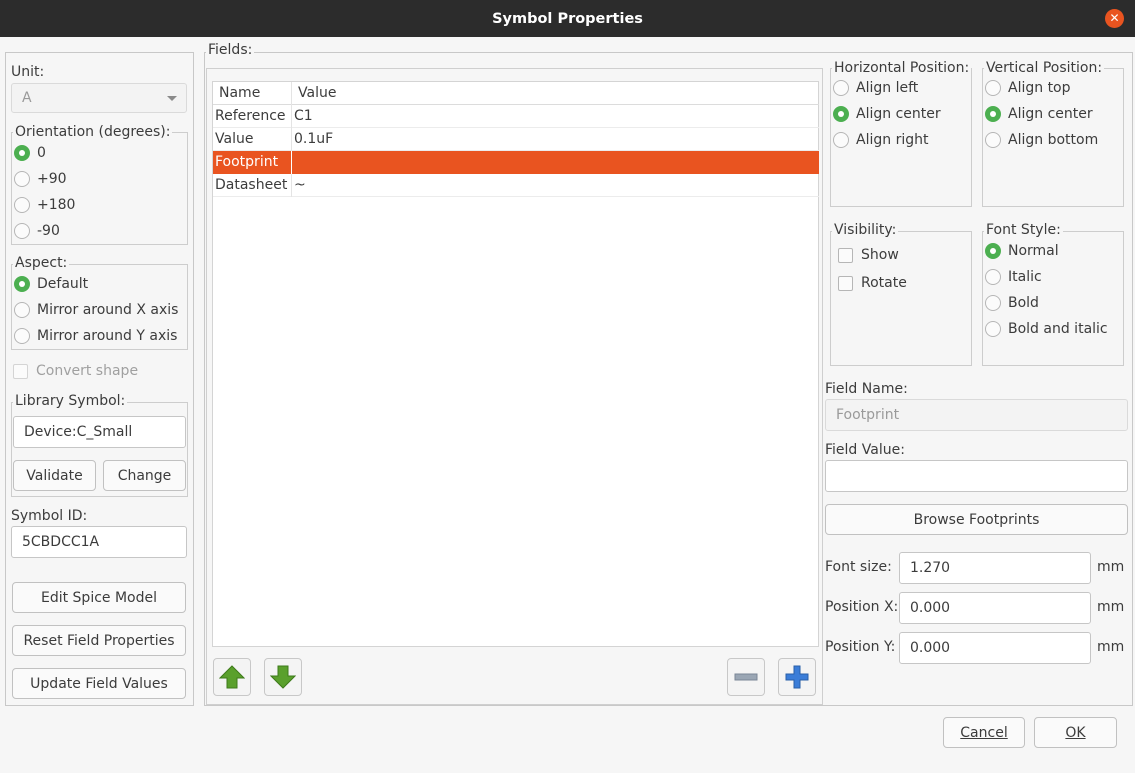 The height and width of the screenshot is (773, 1135). What do you see at coordinates (865, 230) in the screenshot?
I see `visibility-label: Visibility:` at bounding box center [865, 230].